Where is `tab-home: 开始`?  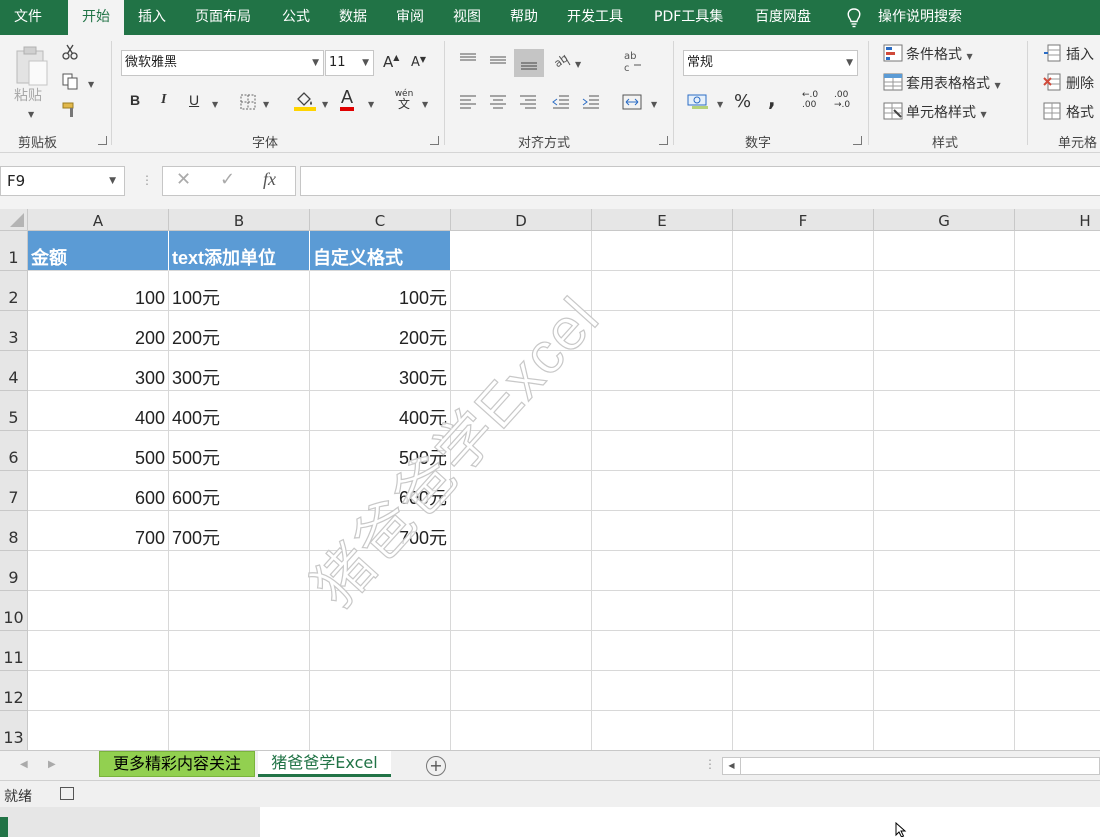 tab-home: 开始 is located at coordinates (96, 17).